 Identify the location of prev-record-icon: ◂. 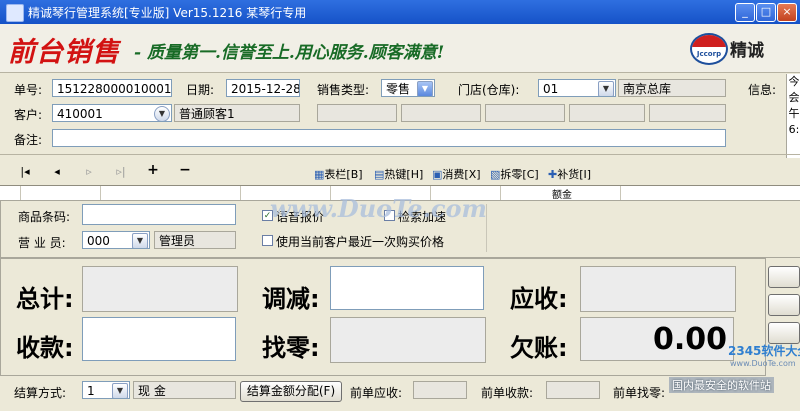
(57, 171).